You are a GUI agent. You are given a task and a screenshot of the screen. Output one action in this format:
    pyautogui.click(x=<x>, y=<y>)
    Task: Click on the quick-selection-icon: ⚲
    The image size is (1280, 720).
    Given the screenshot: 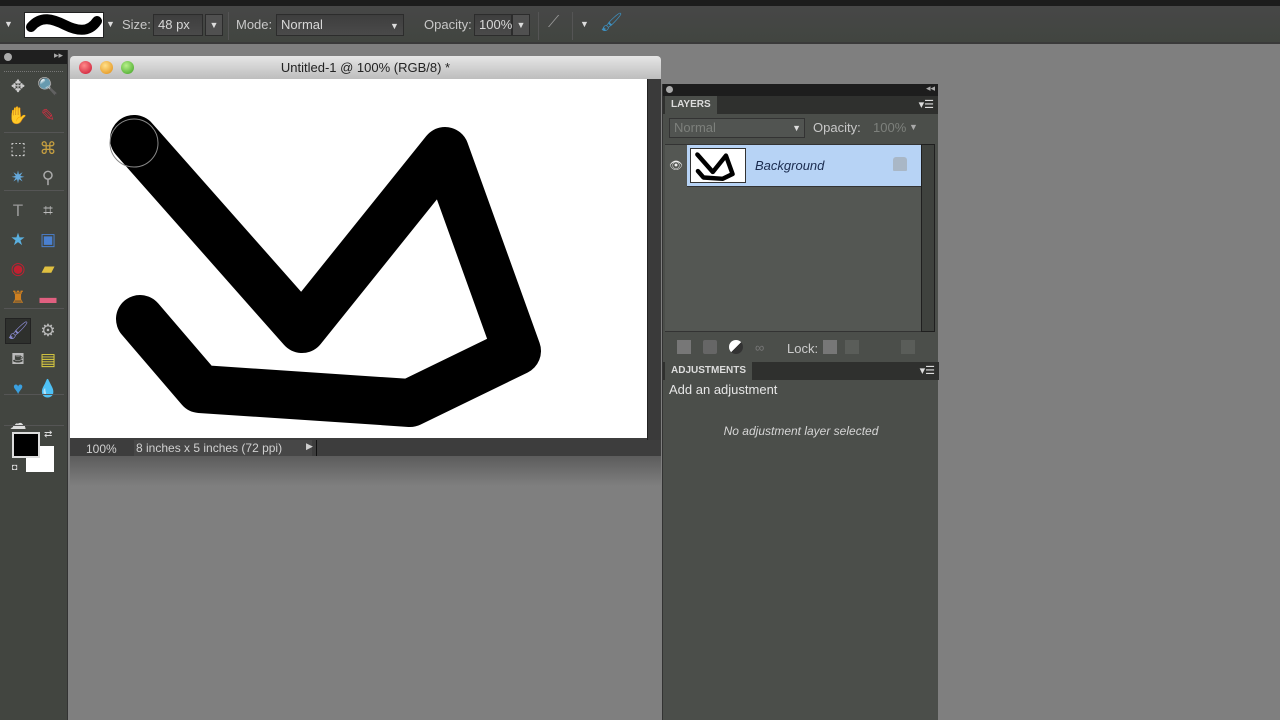 What is the action you would take?
    pyautogui.click(x=48, y=177)
    